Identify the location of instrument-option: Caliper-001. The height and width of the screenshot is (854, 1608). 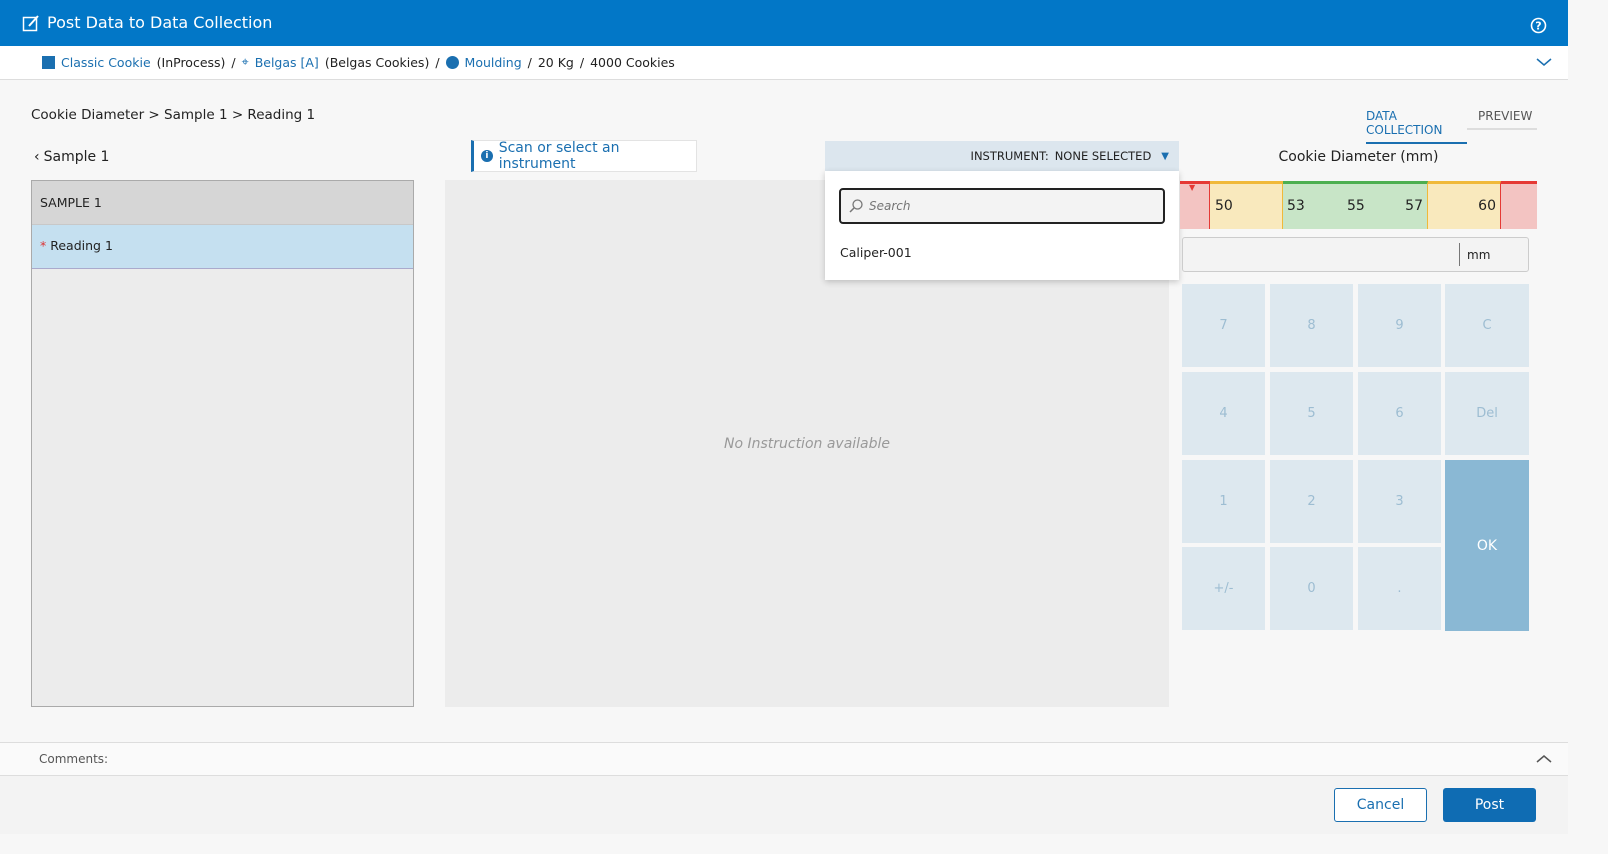
(876, 252).